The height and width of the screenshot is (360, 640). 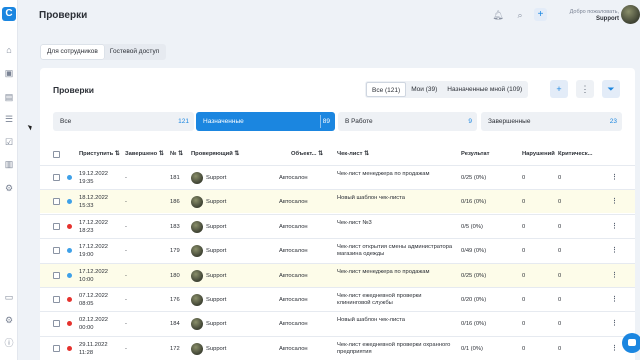 I want to click on select-all-checkbox, so click(x=56, y=154).